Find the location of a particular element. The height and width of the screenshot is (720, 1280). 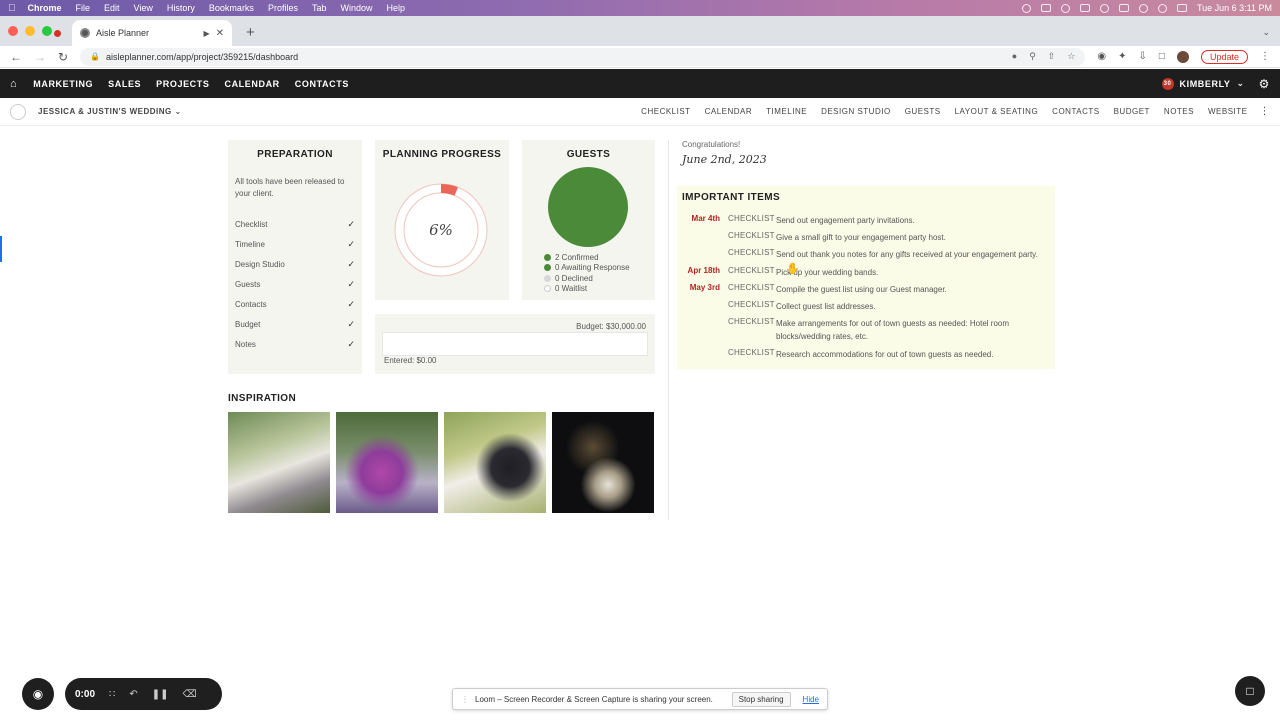

tool-item-contacts: Contacts ✓ is located at coordinates (295, 304).